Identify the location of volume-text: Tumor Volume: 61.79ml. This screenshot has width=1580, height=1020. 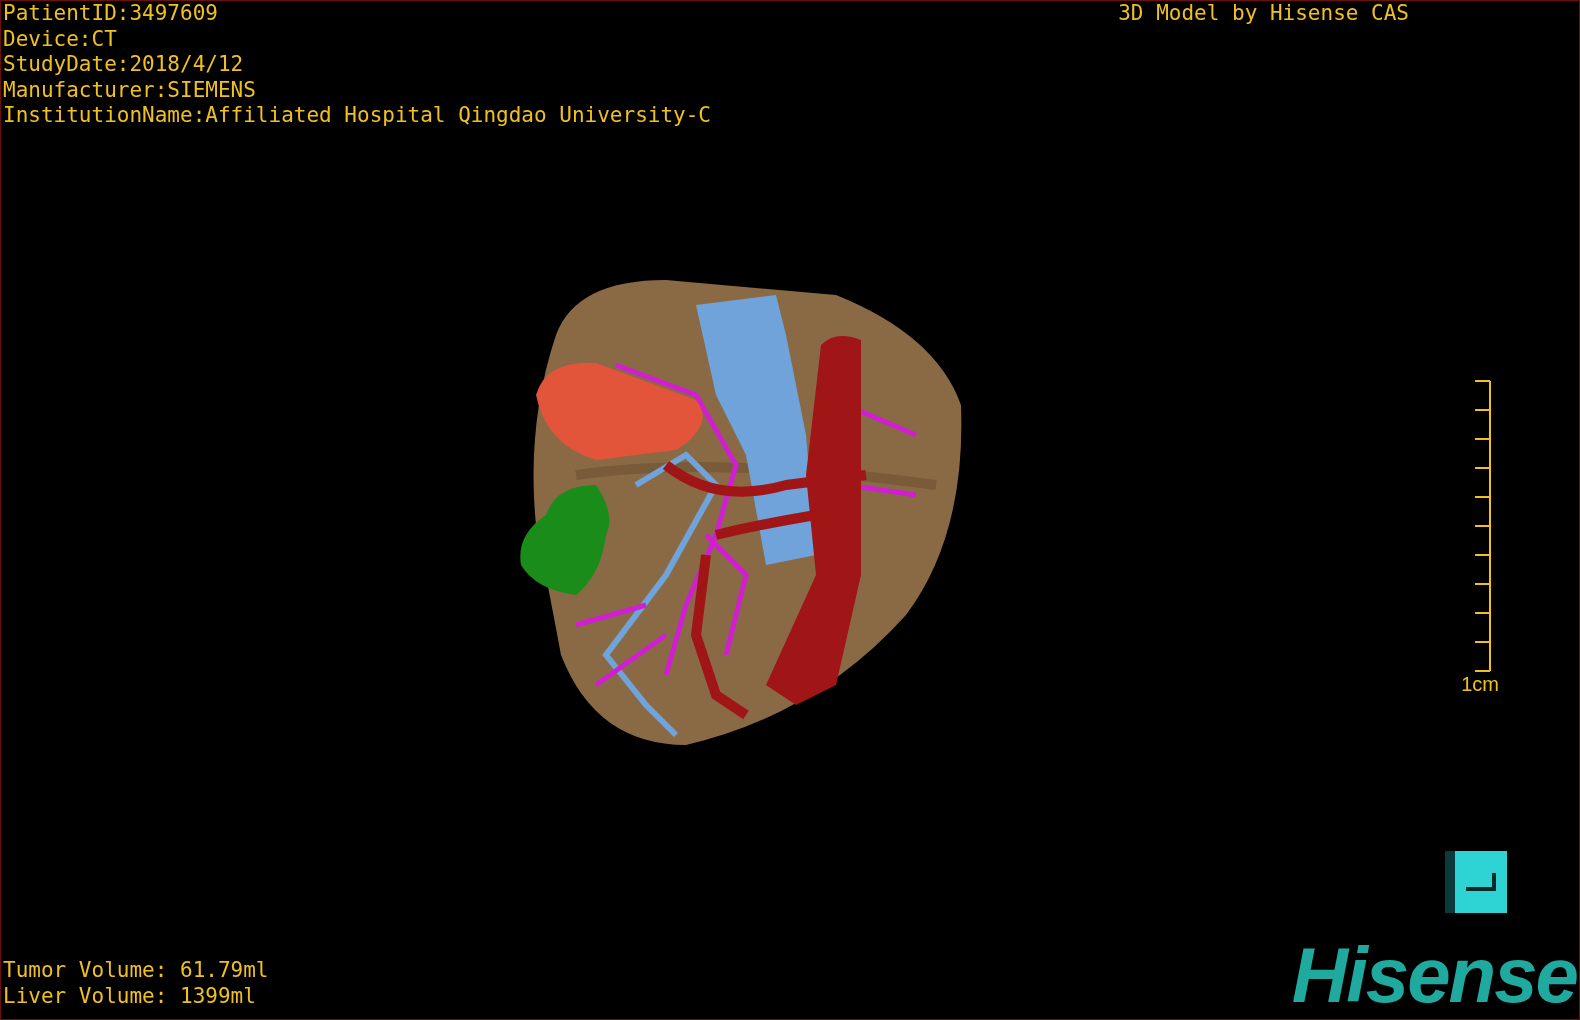
(136, 970).